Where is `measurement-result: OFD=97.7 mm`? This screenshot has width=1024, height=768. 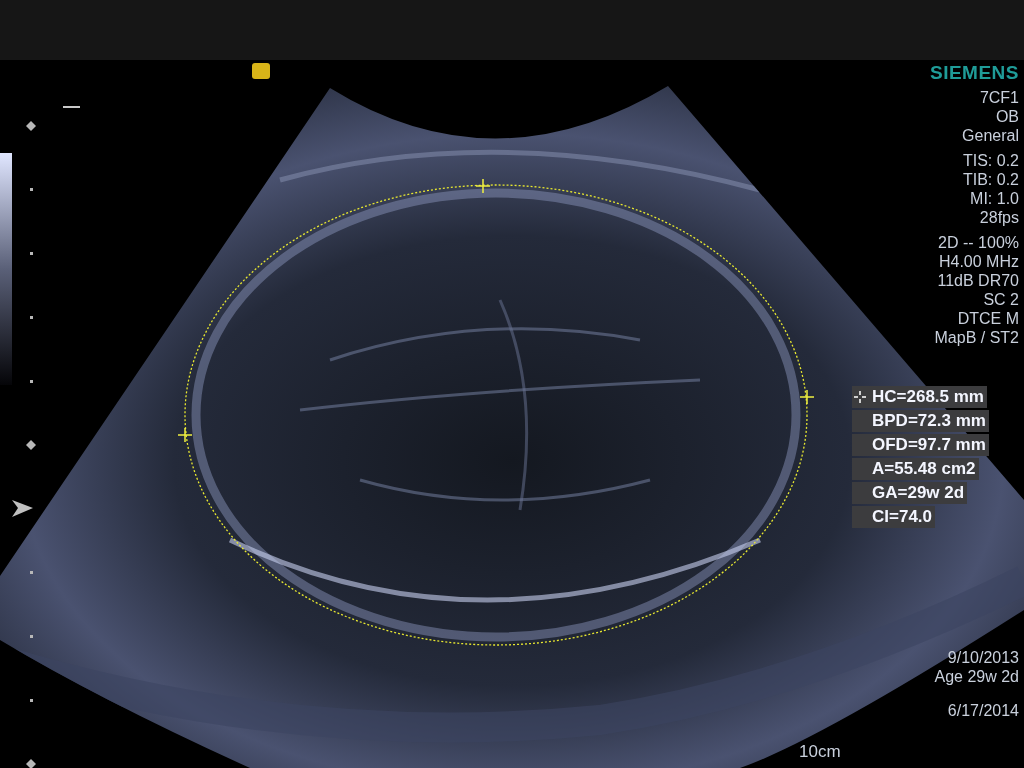 measurement-result: OFD=97.7 mm is located at coordinates (920, 445).